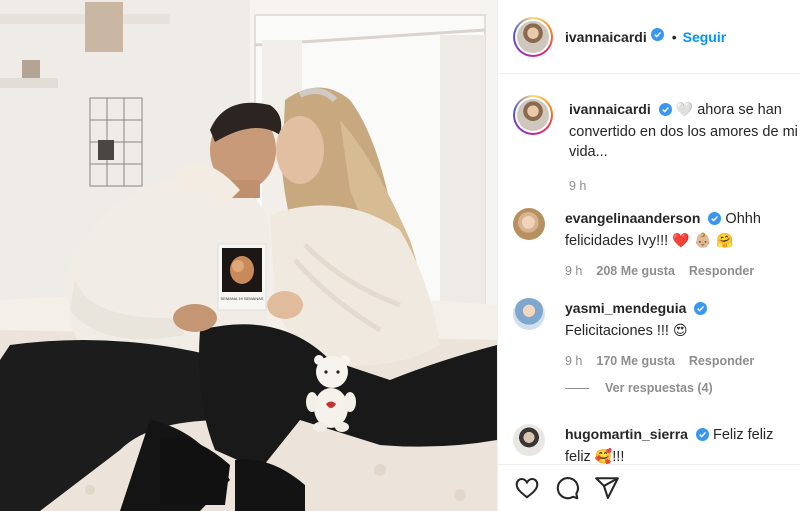  Describe the element at coordinates (649, 37) in the screenshot. I see `post-header: ivannaicardi • Seguir` at that location.